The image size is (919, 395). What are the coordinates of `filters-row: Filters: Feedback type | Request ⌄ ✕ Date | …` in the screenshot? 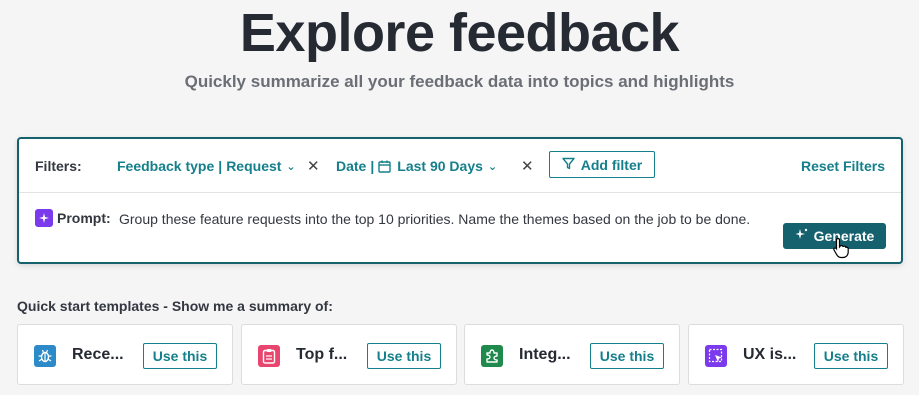 It's located at (460, 166).